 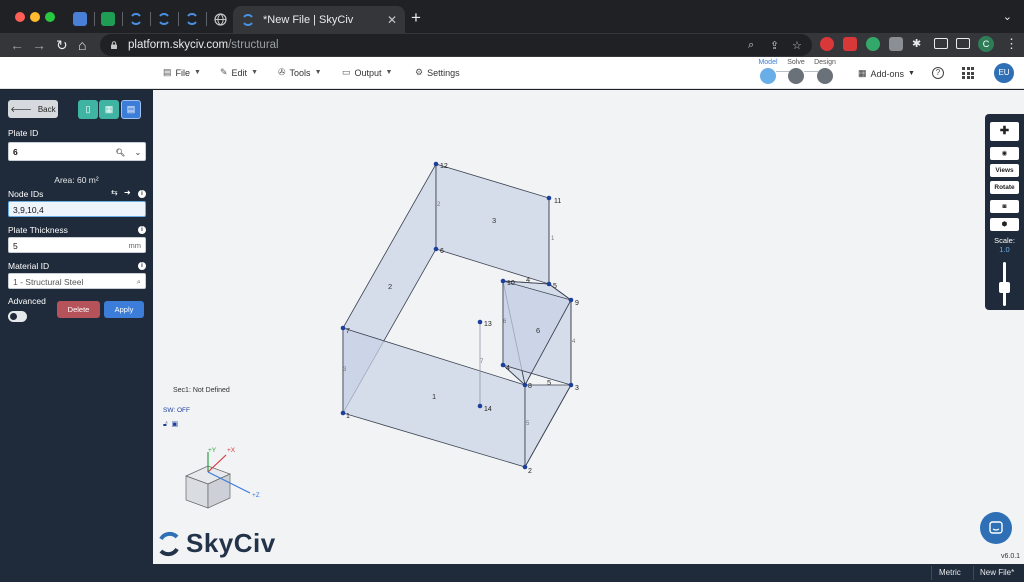 What do you see at coordinates (530, 386) in the screenshot?
I see `node-label: 8` at bounding box center [530, 386].